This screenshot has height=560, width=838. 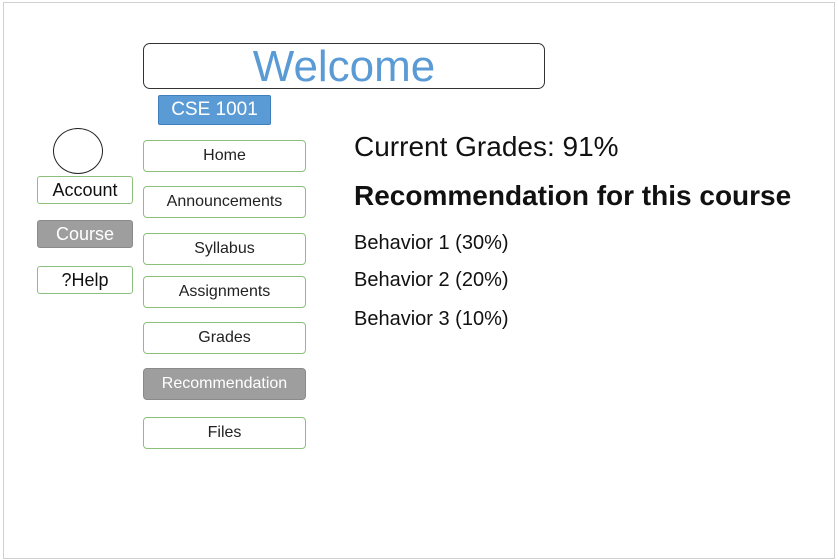 What do you see at coordinates (78, 151) in the screenshot?
I see `avatar-icon` at bounding box center [78, 151].